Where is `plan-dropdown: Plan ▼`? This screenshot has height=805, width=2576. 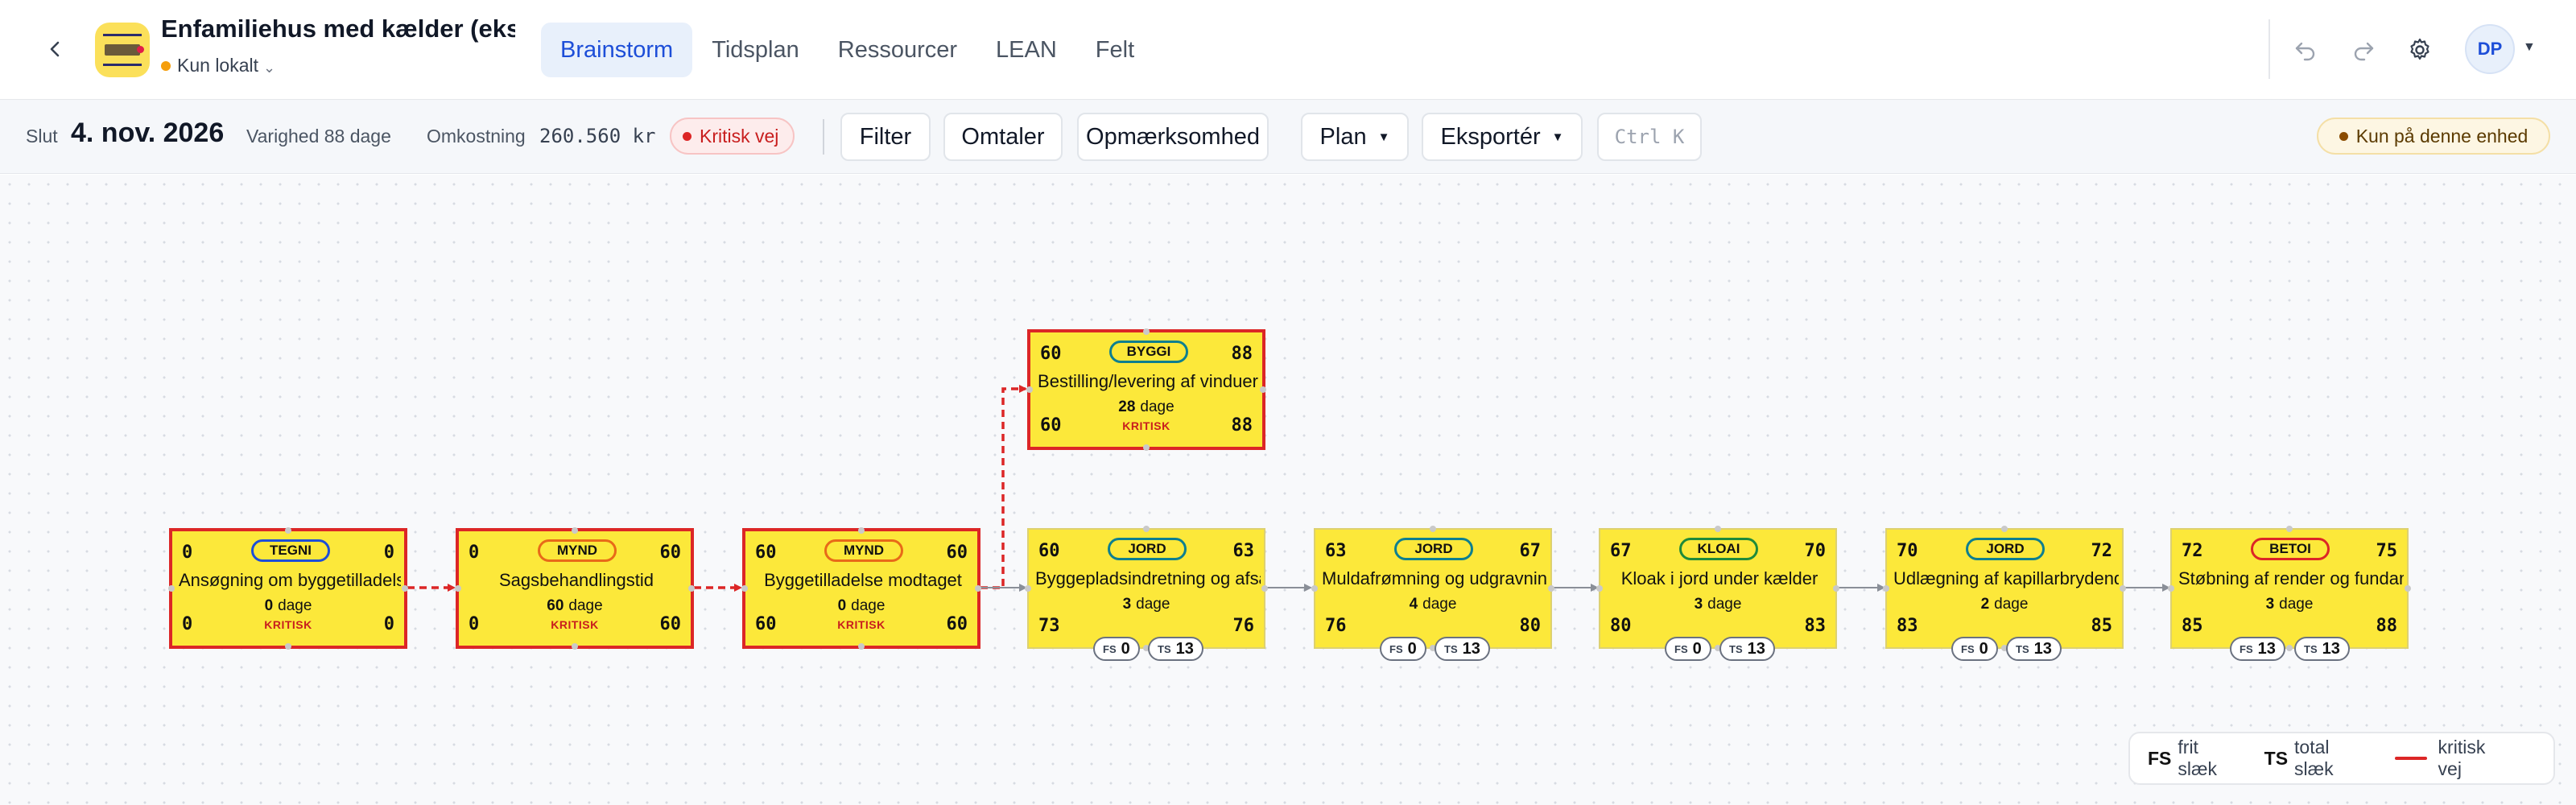
plan-dropdown: Plan ▼ is located at coordinates (1355, 137).